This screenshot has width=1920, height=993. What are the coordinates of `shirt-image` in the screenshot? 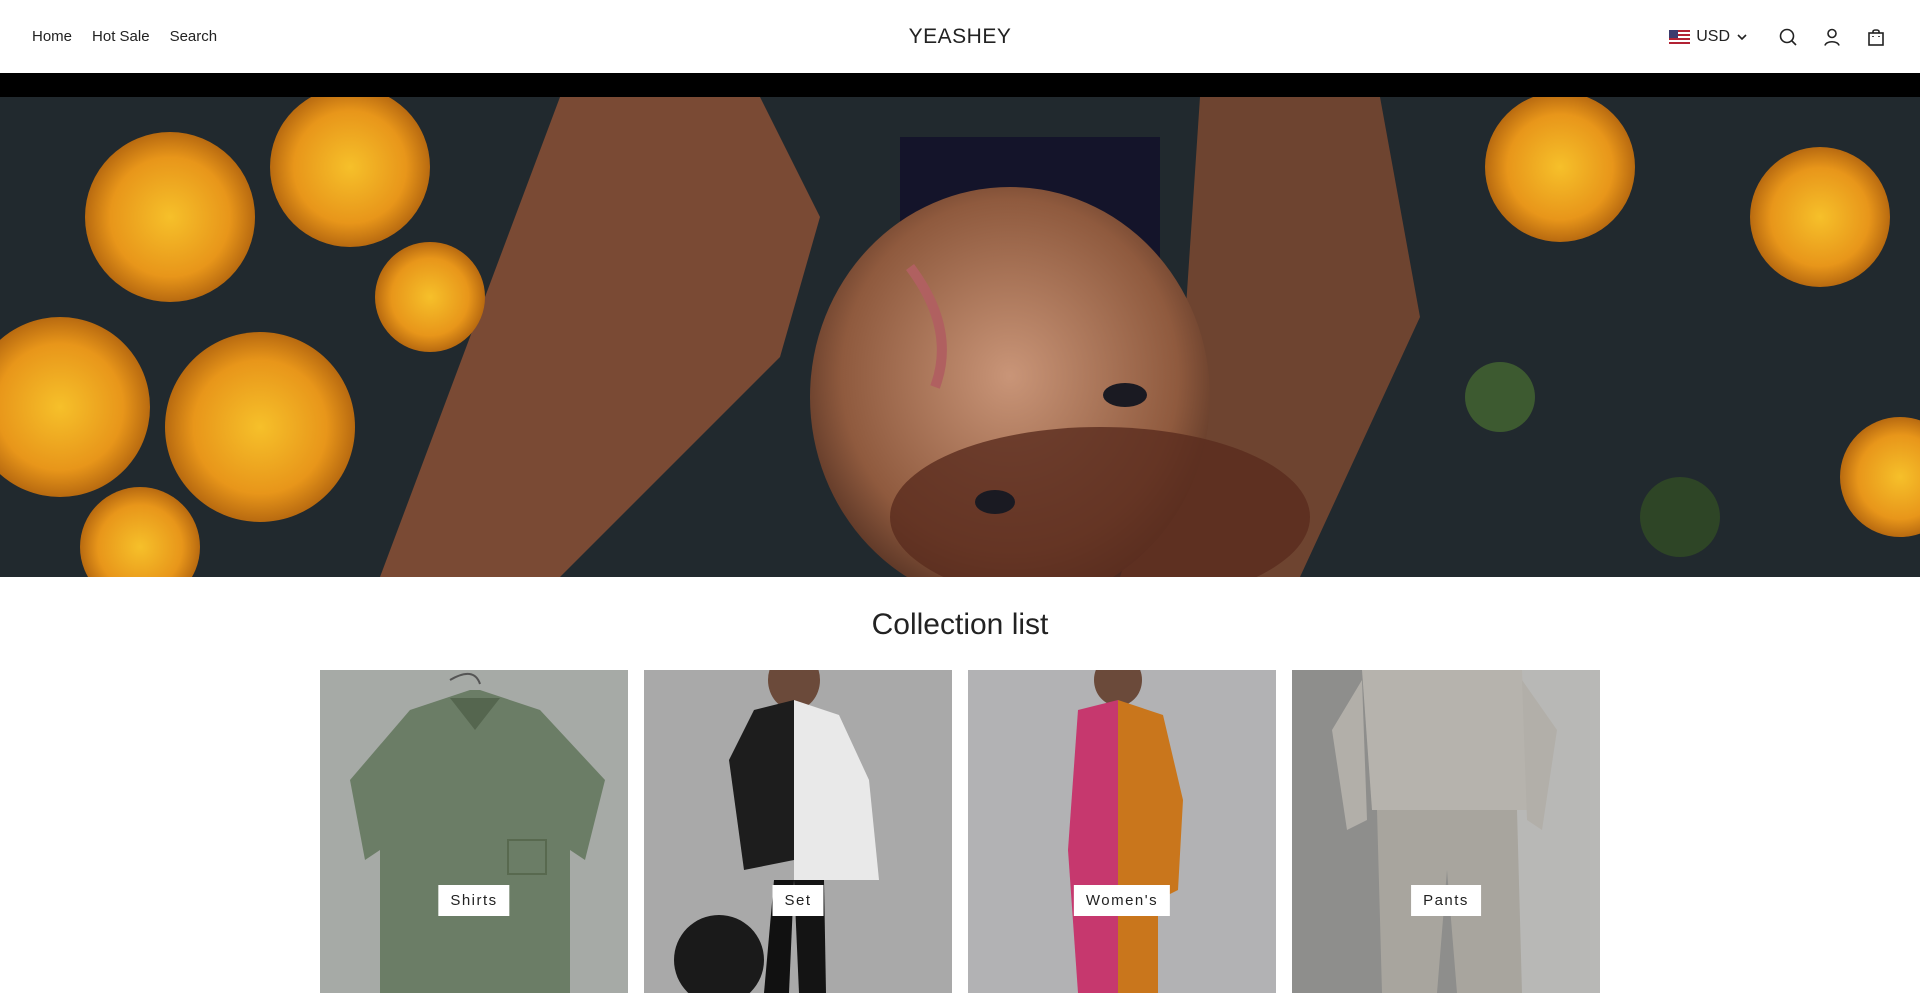 It's located at (474, 831).